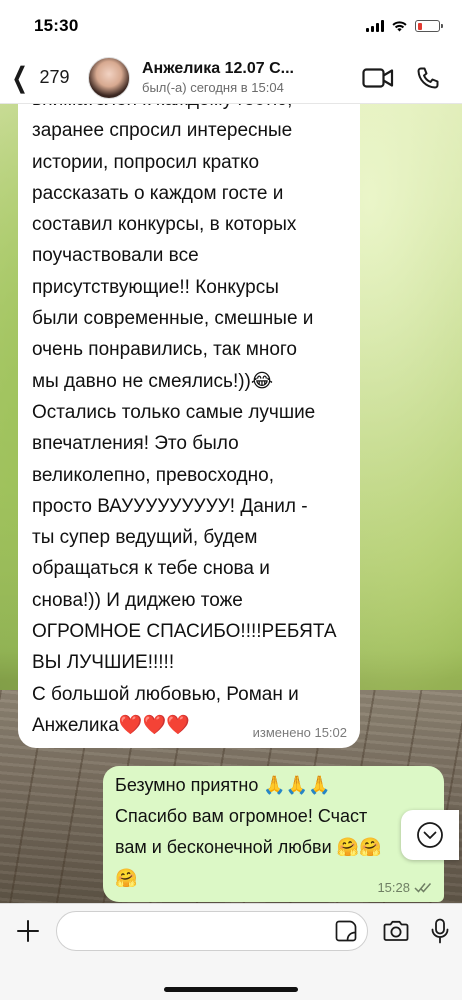  I want to click on back-button: ❮ 279, so click(44, 77).